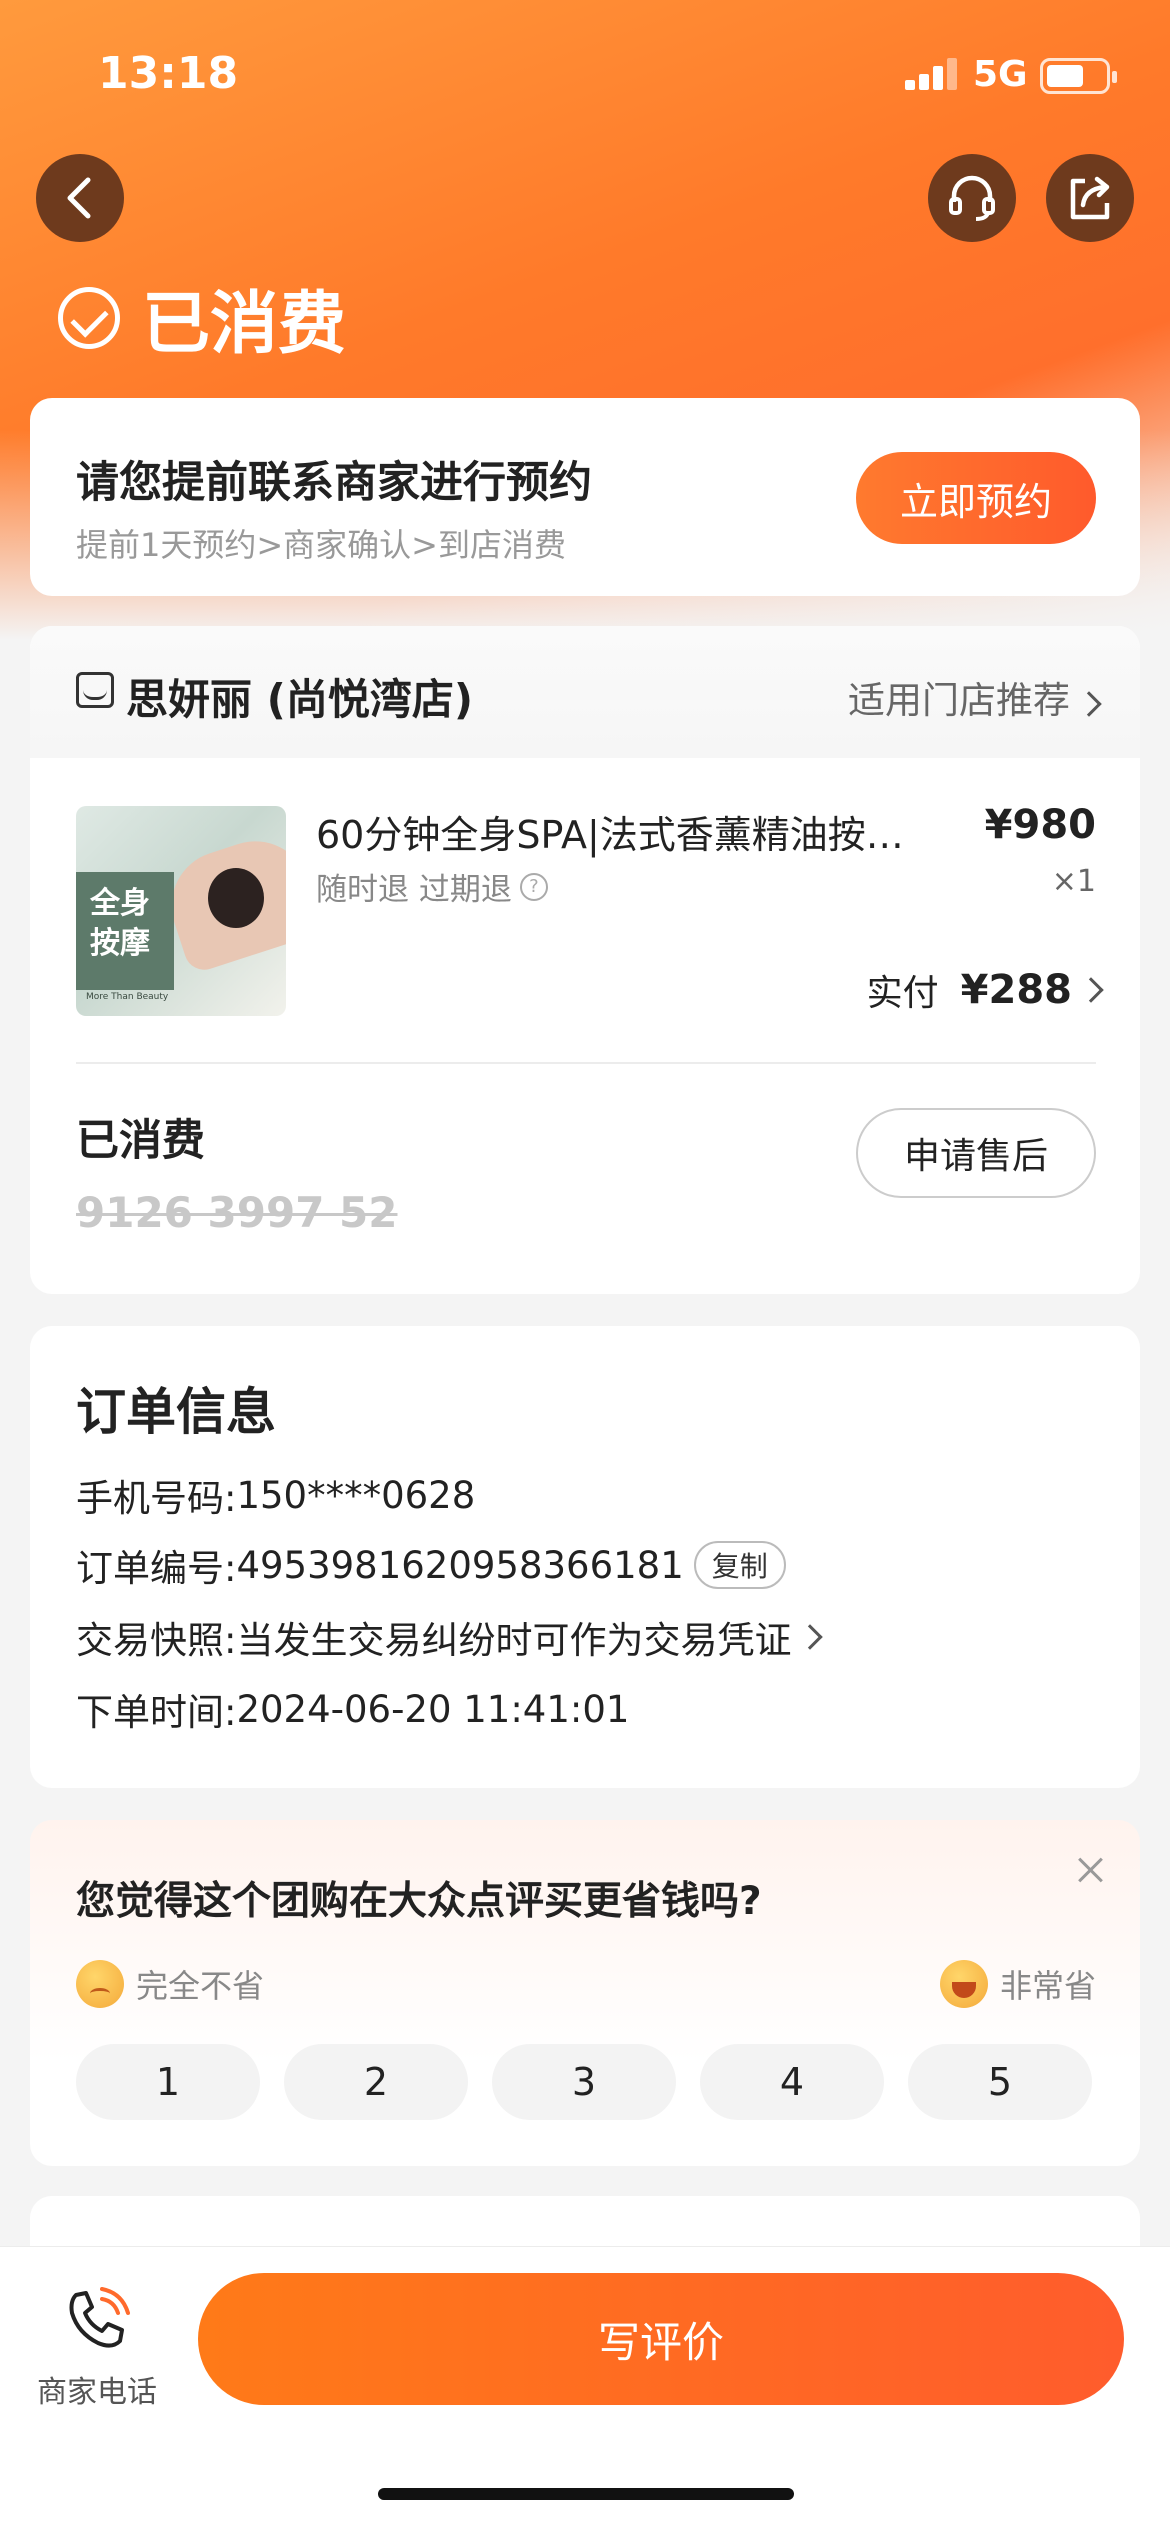 This screenshot has width=1170, height=2532. I want to click on order-number-row: 订单编号: 4953981620958366181 复制, so click(431, 1565).